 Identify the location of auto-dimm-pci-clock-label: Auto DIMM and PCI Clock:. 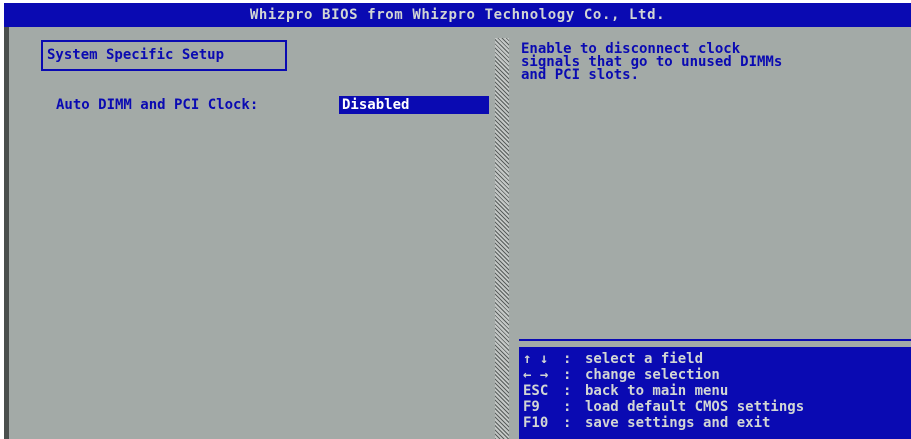
(157, 105).